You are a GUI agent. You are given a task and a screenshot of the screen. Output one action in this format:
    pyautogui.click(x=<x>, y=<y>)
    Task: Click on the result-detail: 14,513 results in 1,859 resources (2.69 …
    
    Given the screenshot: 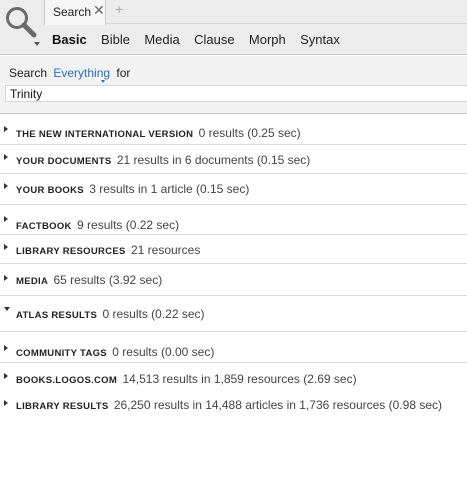 What is the action you would take?
    pyautogui.click(x=239, y=379)
    